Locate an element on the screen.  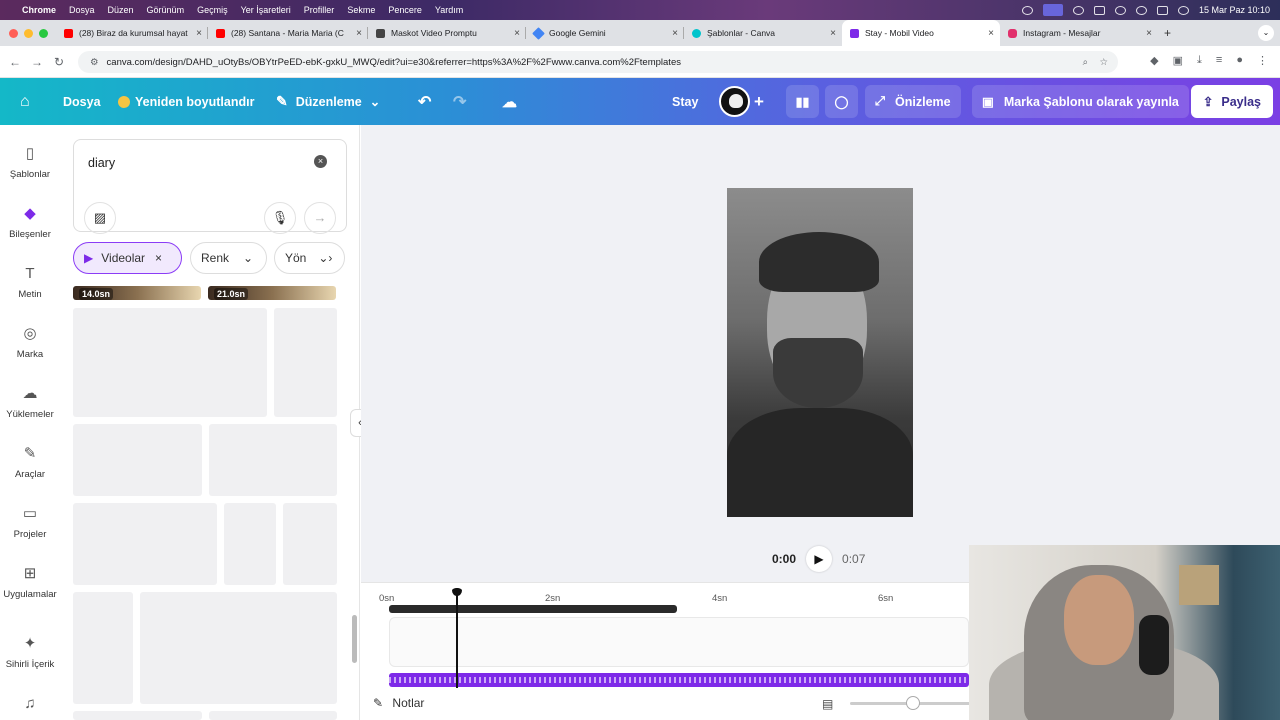
zoom-icon: ⌕ is located at coordinates (1085, 62).